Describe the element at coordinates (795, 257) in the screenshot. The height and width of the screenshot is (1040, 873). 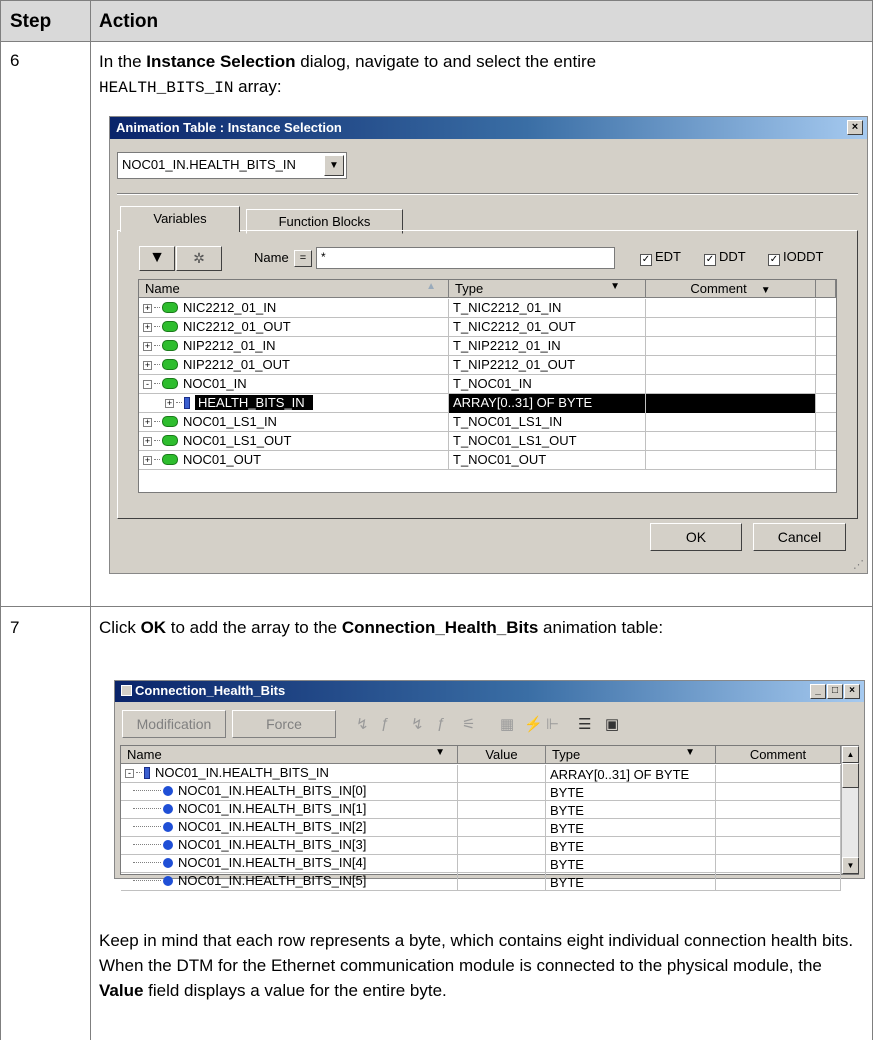
I see `ioddt-checkbox: ✓ IODDT` at that location.